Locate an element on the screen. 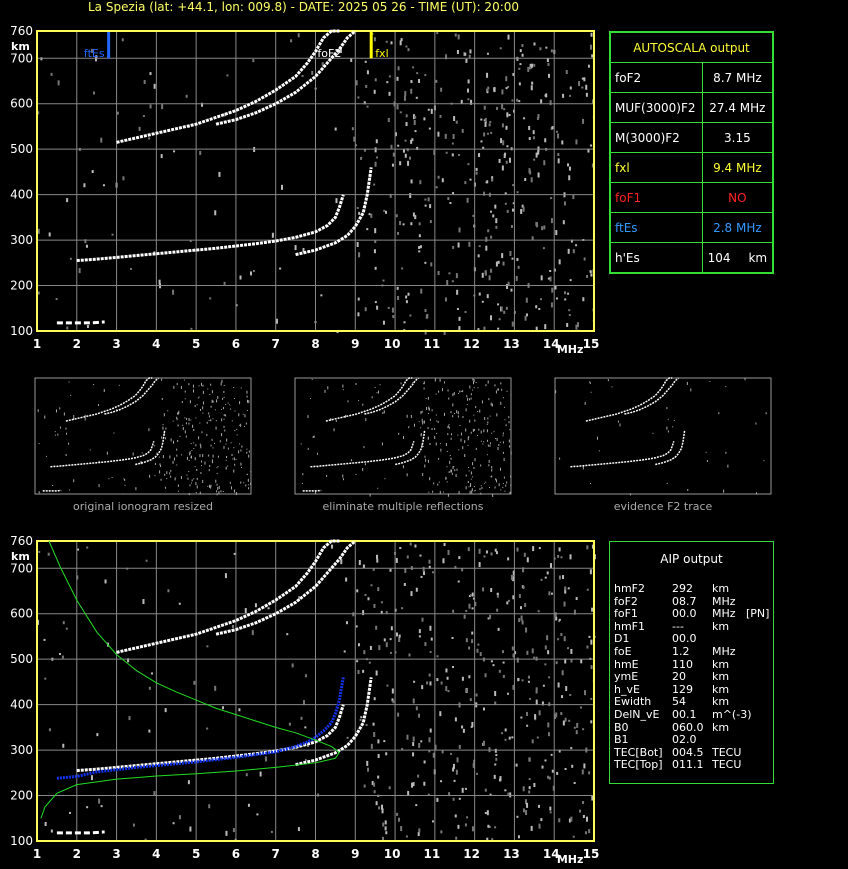 The image size is (848, 869). x-tick-label: 5 is located at coordinates (196, 344).